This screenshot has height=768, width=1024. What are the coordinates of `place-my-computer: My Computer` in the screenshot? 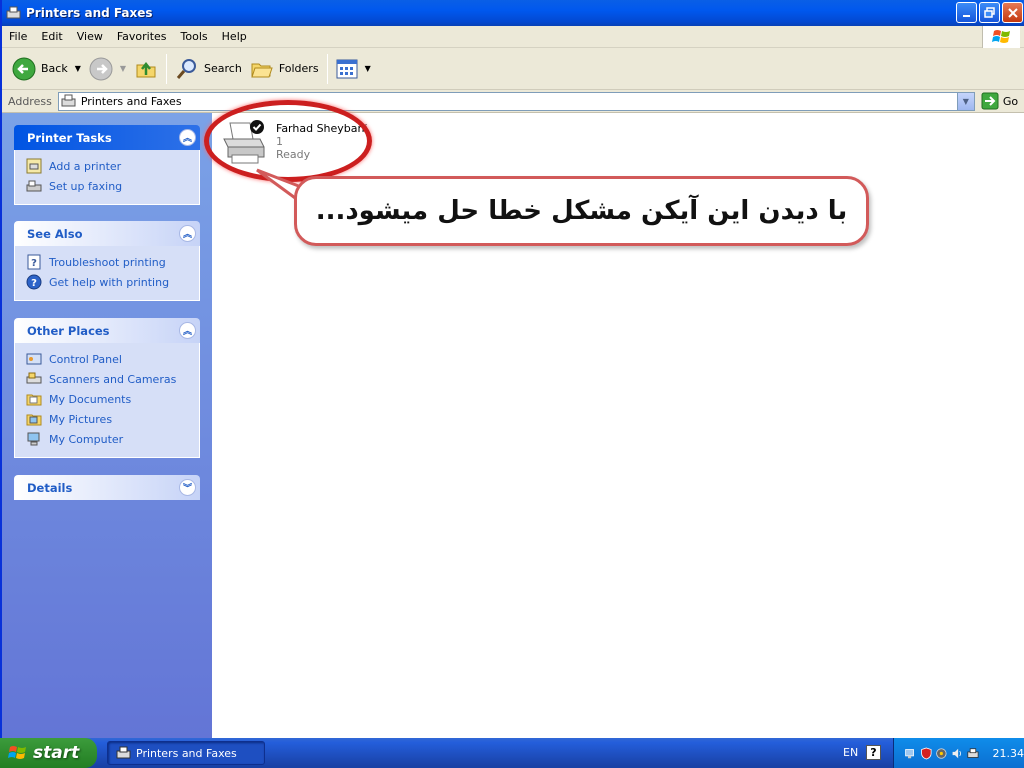 It's located at (112, 439).